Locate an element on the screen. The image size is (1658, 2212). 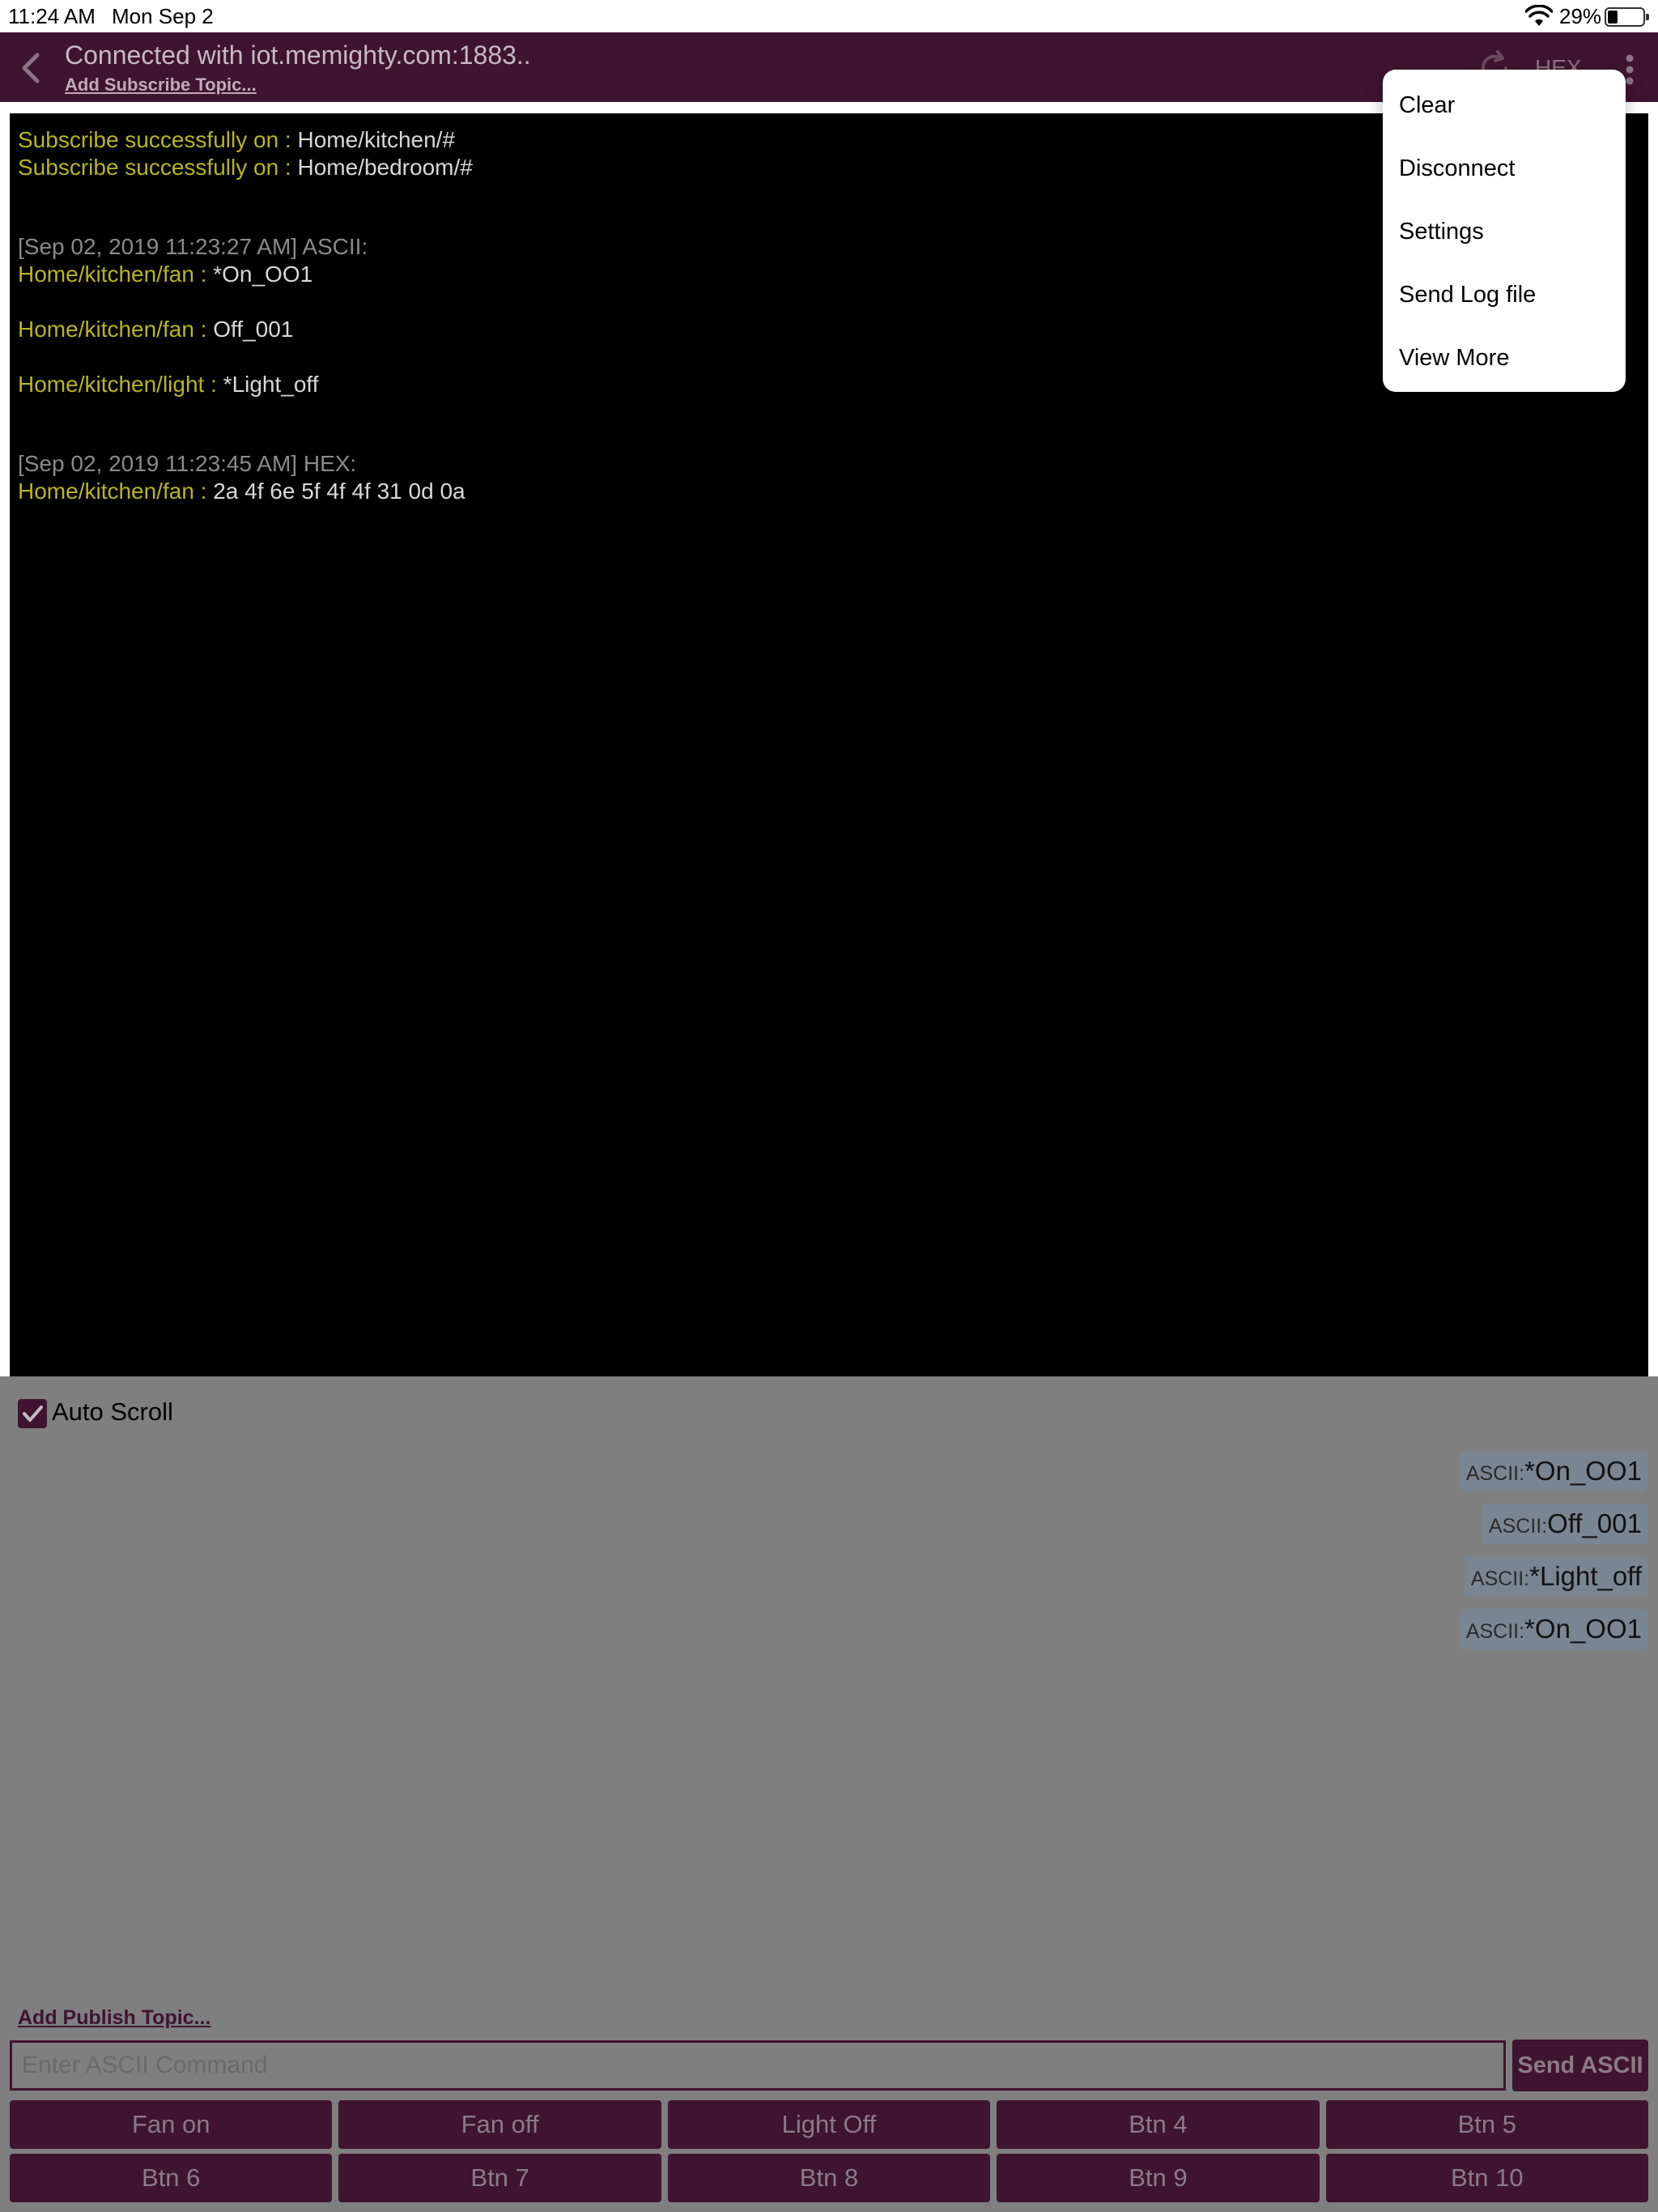
chip-text: *Light_off is located at coordinates (1585, 1576).